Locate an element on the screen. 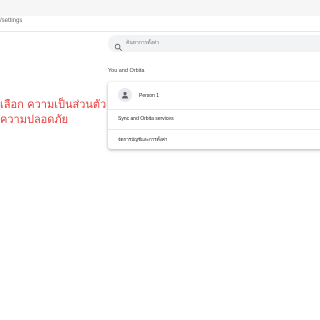 This screenshot has height=320, width=320. avatar is located at coordinates (125, 95).